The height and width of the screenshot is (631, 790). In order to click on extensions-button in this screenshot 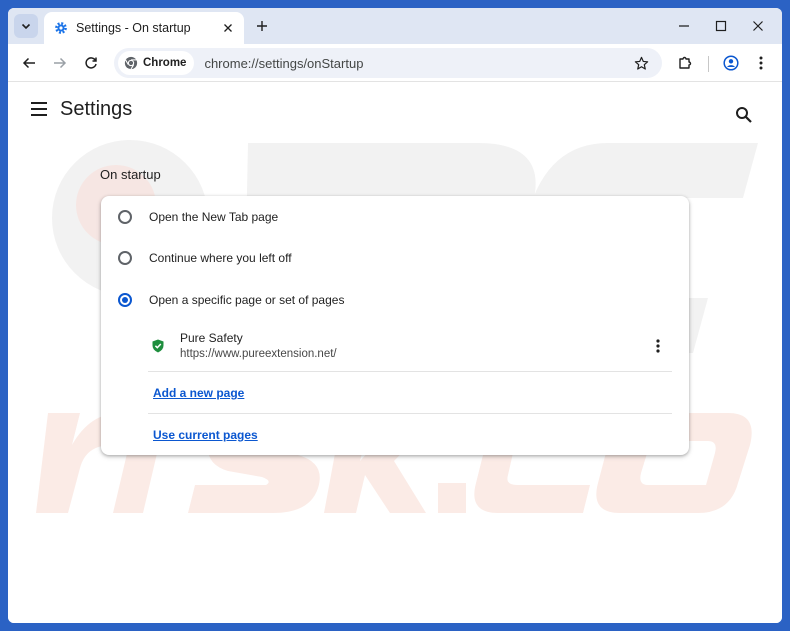, I will do `click(685, 63)`.